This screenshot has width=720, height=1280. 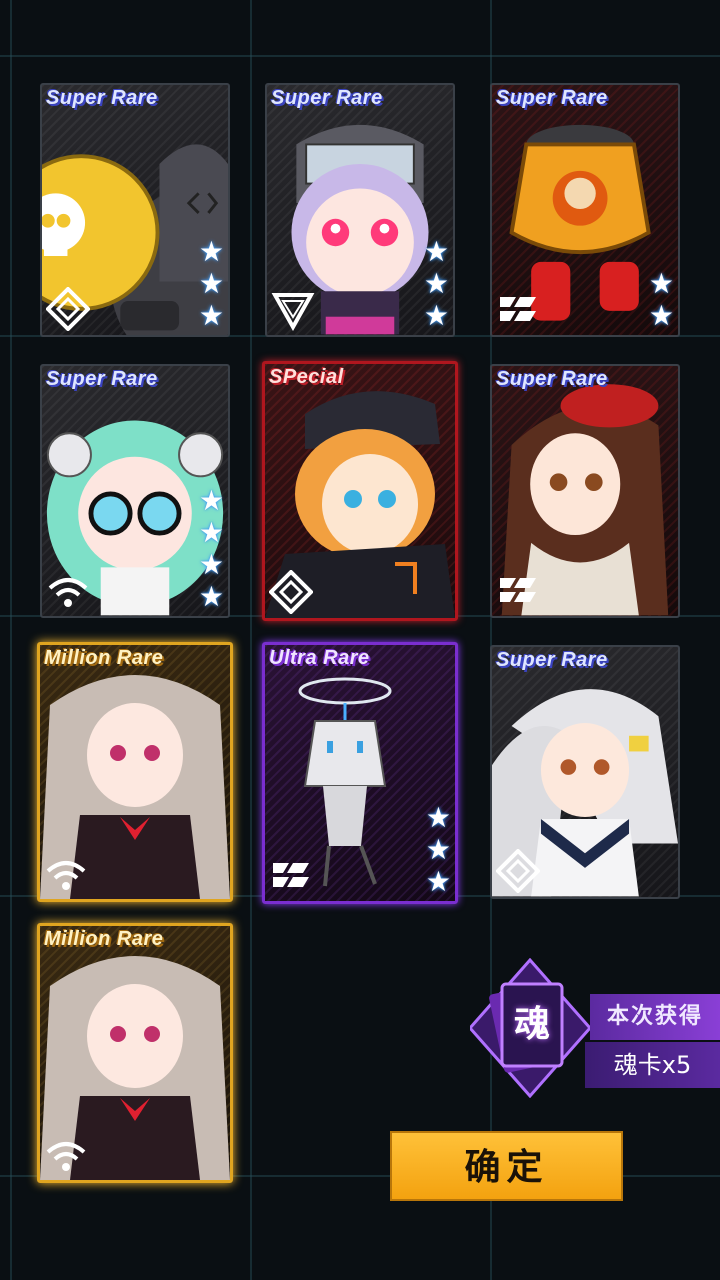 I want to click on card-4: Super Rare ★ ★ ★ ★, so click(x=135, y=491).